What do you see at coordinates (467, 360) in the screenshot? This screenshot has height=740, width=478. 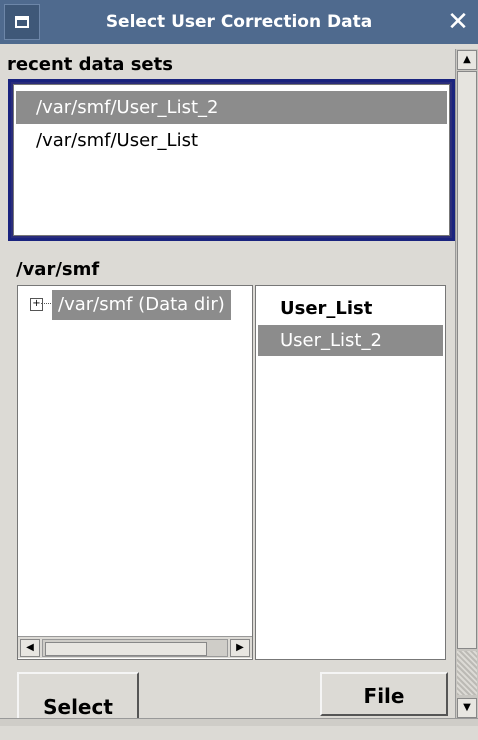 I see `vscroll-thumb` at bounding box center [467, 360].